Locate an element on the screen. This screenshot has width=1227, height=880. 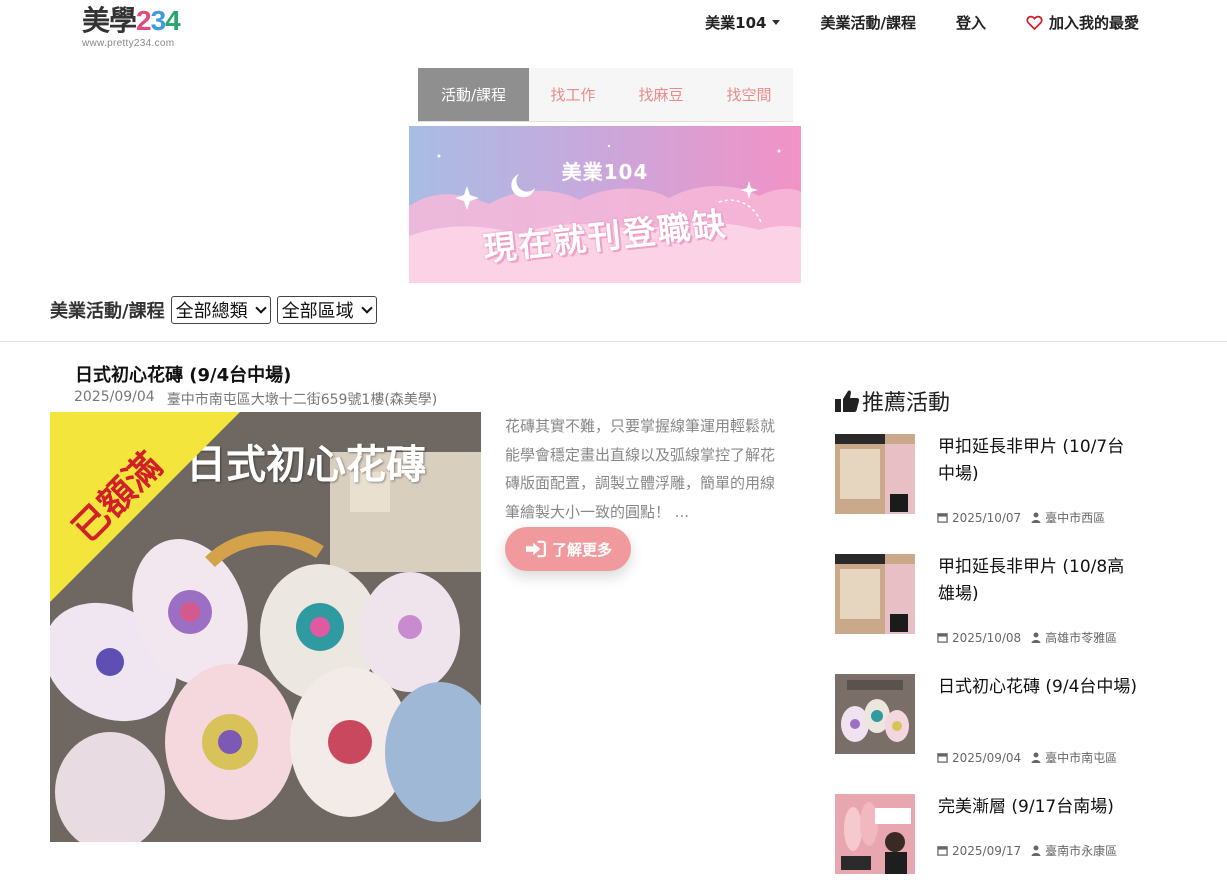
nav-events-link: 美業活動/課程 is located at coordinates (867, 22).